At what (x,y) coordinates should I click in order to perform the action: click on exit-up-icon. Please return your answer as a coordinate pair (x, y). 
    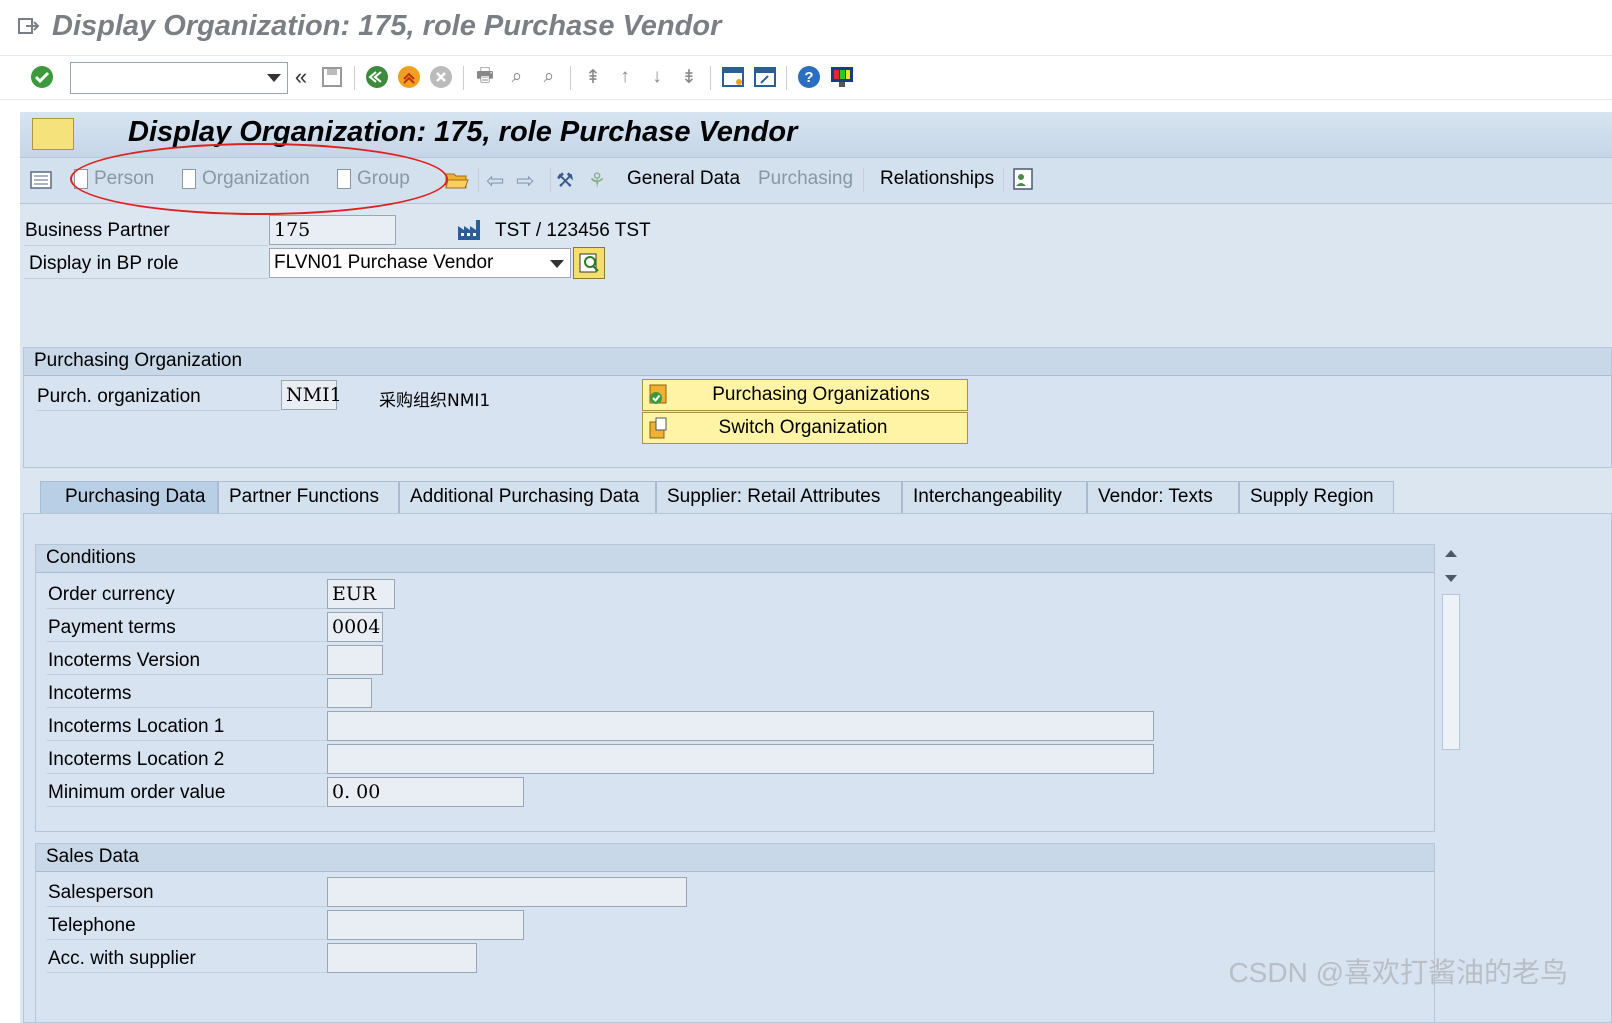
    Looking at the image, I should click on (409, 77).